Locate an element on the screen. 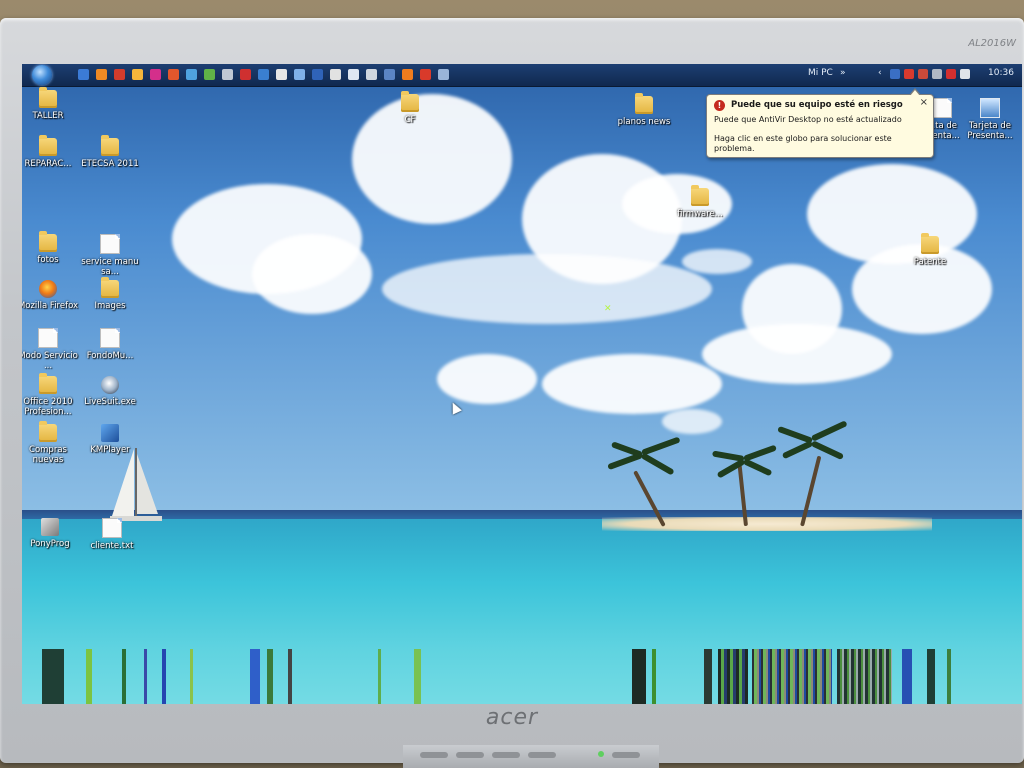  start-button is located at coordinates (42, 75).